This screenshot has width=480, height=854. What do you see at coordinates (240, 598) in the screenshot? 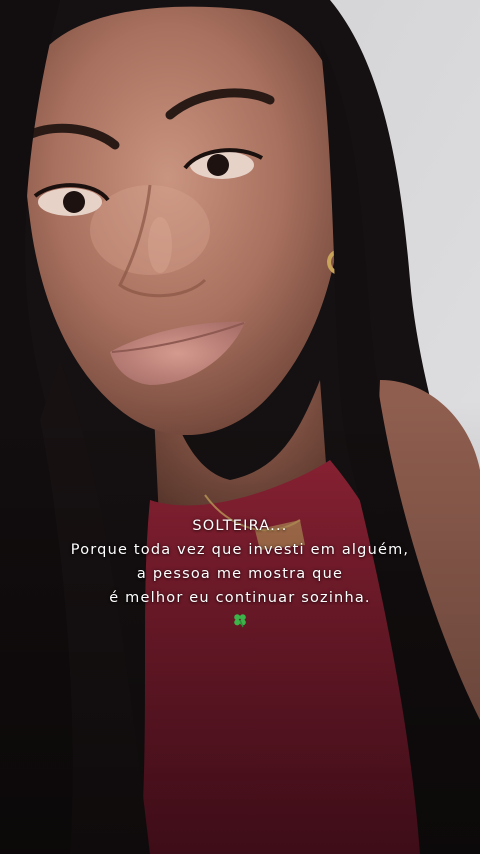
I see `caption-line-3: é melhor eu continuar sozinha.` at bounding box center [240, 598].